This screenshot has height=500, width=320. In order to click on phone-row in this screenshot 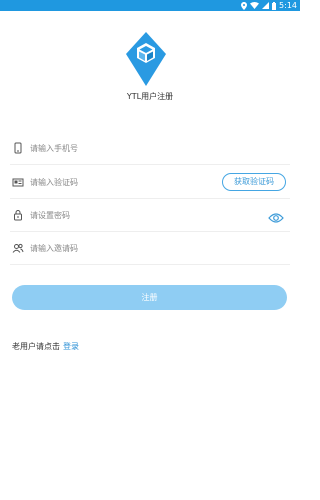, I will do `click(150, 148)`.